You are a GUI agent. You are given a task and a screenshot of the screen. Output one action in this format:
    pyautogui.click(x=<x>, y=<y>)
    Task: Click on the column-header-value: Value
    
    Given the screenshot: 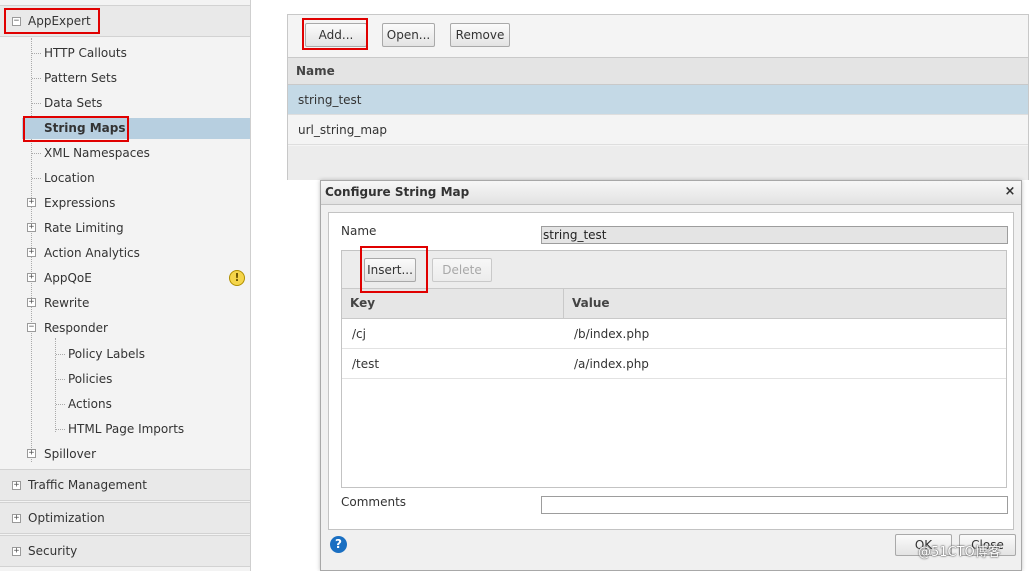 What is the action you would take?
    pyautogui.click(x=591, y=303)
    